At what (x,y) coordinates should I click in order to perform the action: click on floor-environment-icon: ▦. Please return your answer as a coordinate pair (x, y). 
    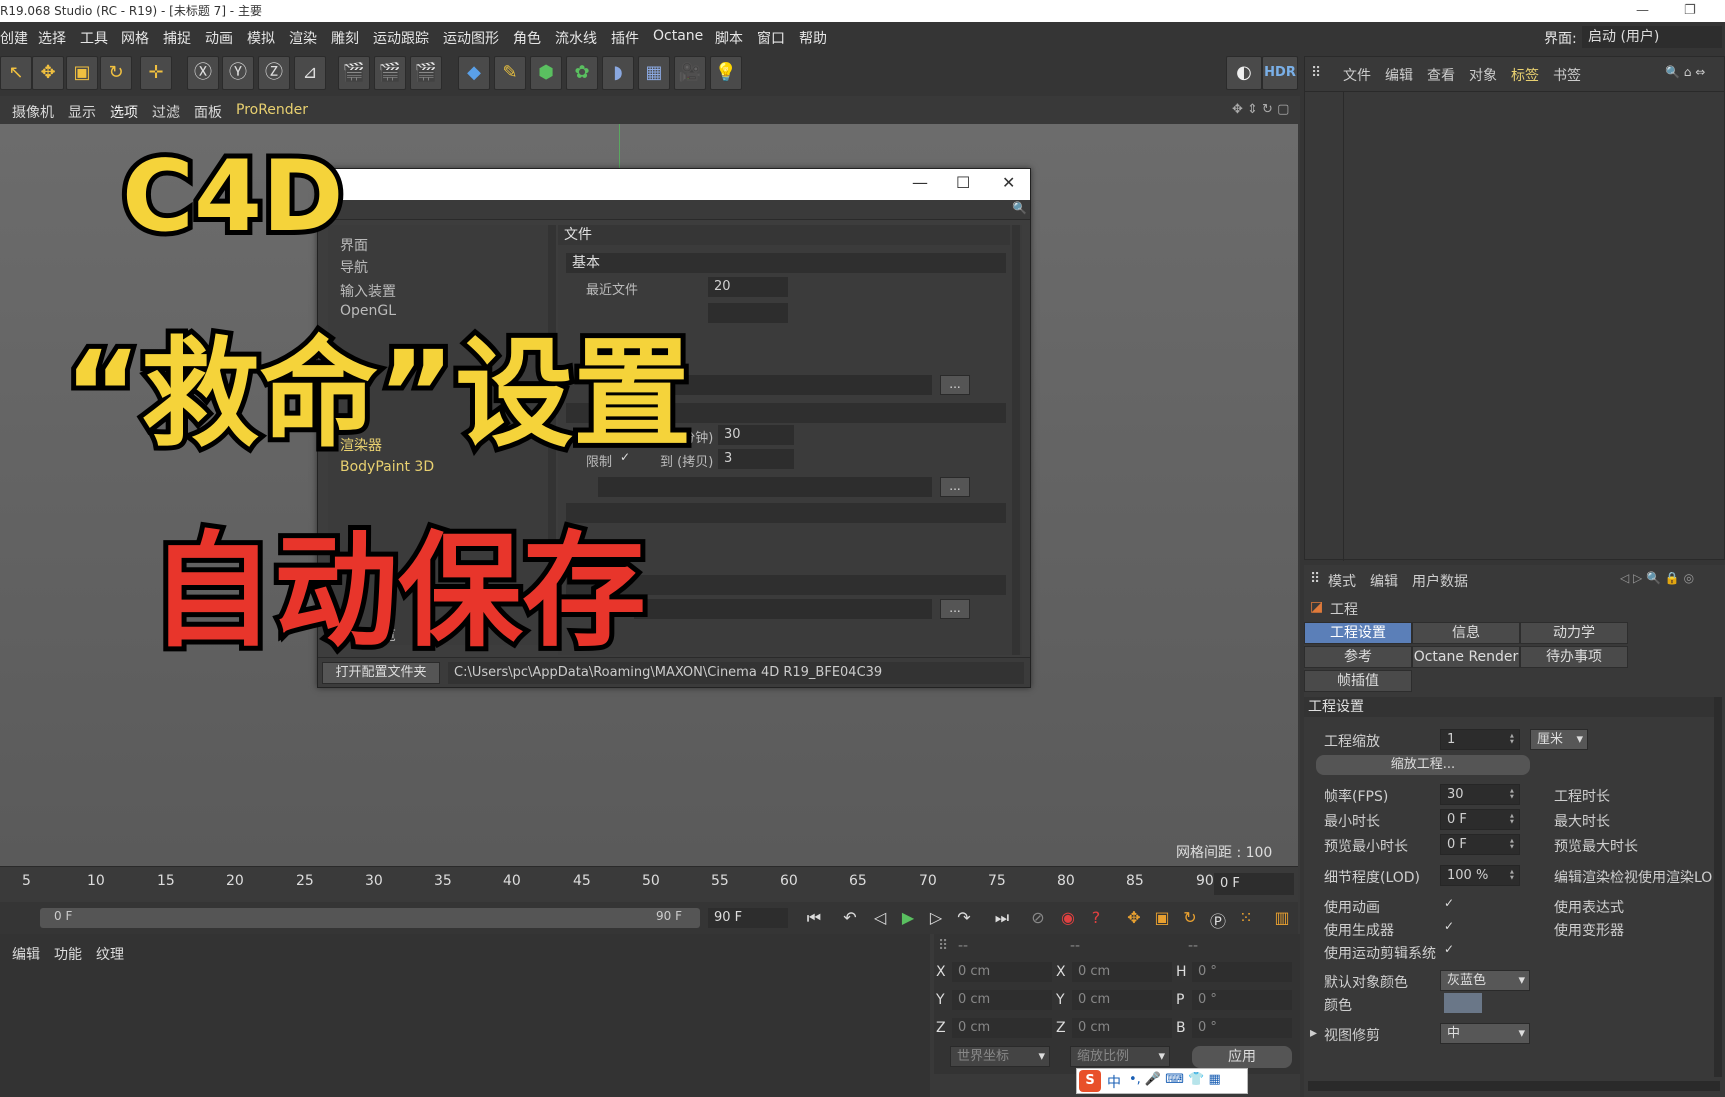
    Looking at the image, I should click on (654, 73).